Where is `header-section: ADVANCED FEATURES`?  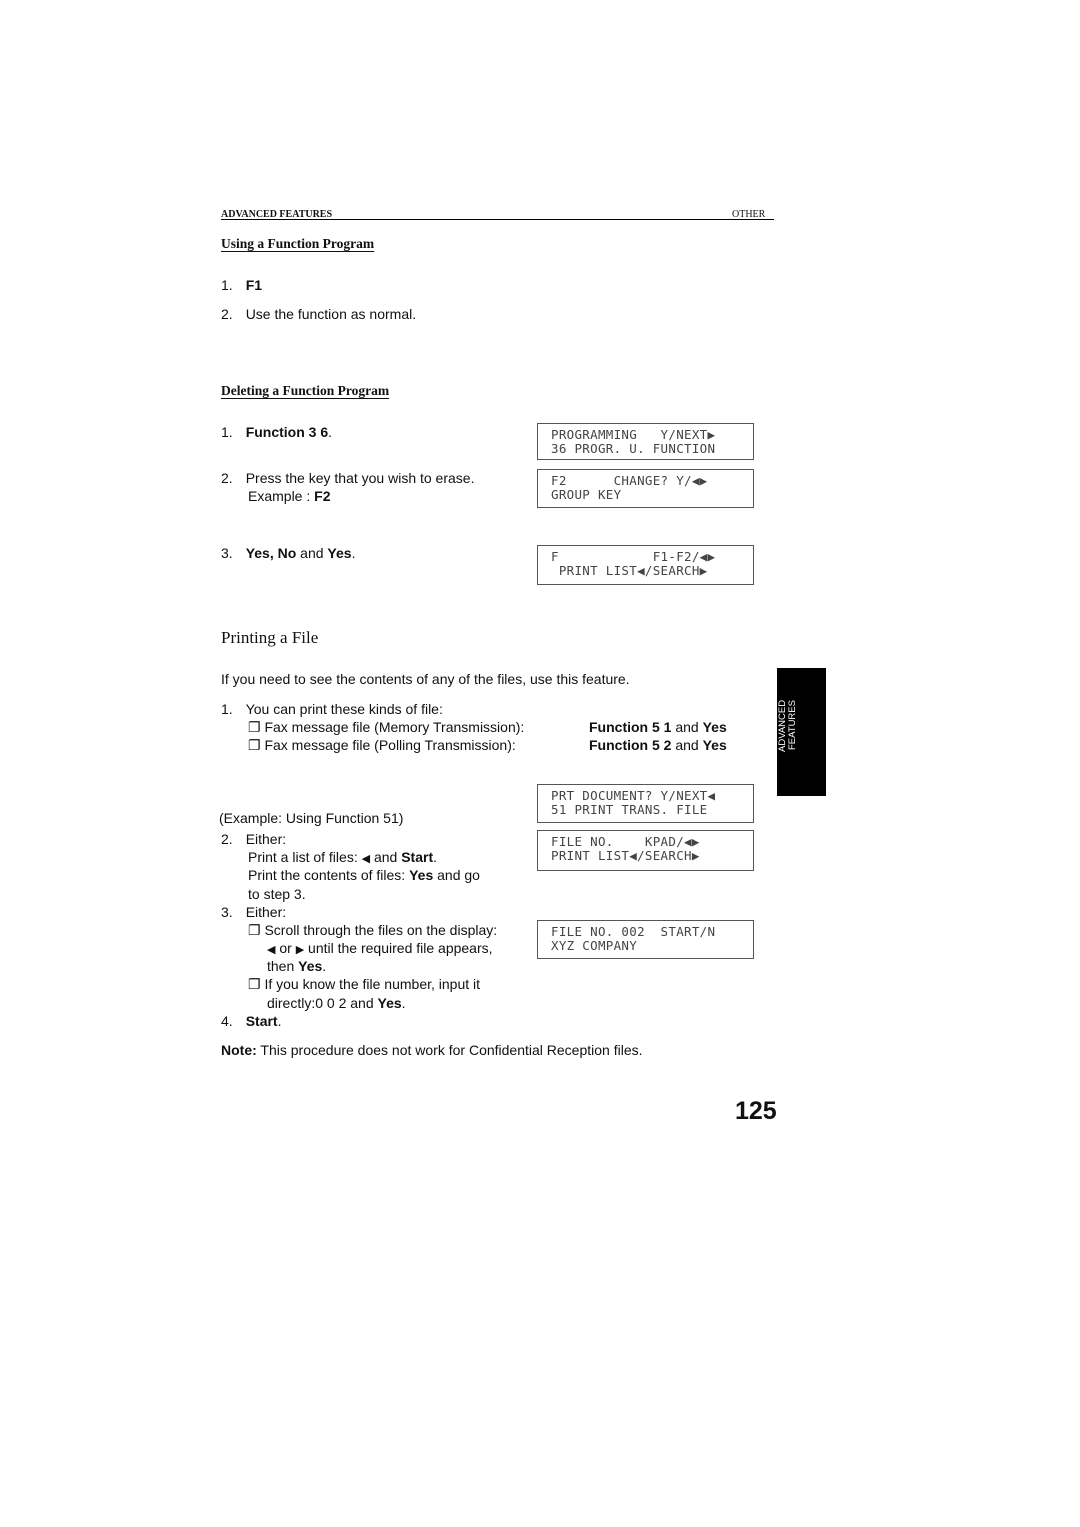 header-section: ADVANCED FEATURES is located at coordinates (277, 214).